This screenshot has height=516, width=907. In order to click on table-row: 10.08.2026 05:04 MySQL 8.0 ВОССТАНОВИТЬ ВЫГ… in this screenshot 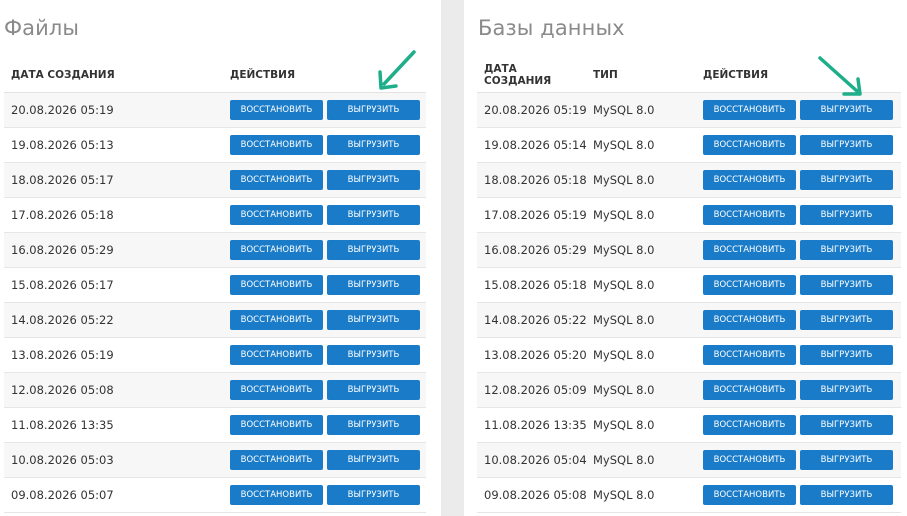, I will do `click(689, 460)`.